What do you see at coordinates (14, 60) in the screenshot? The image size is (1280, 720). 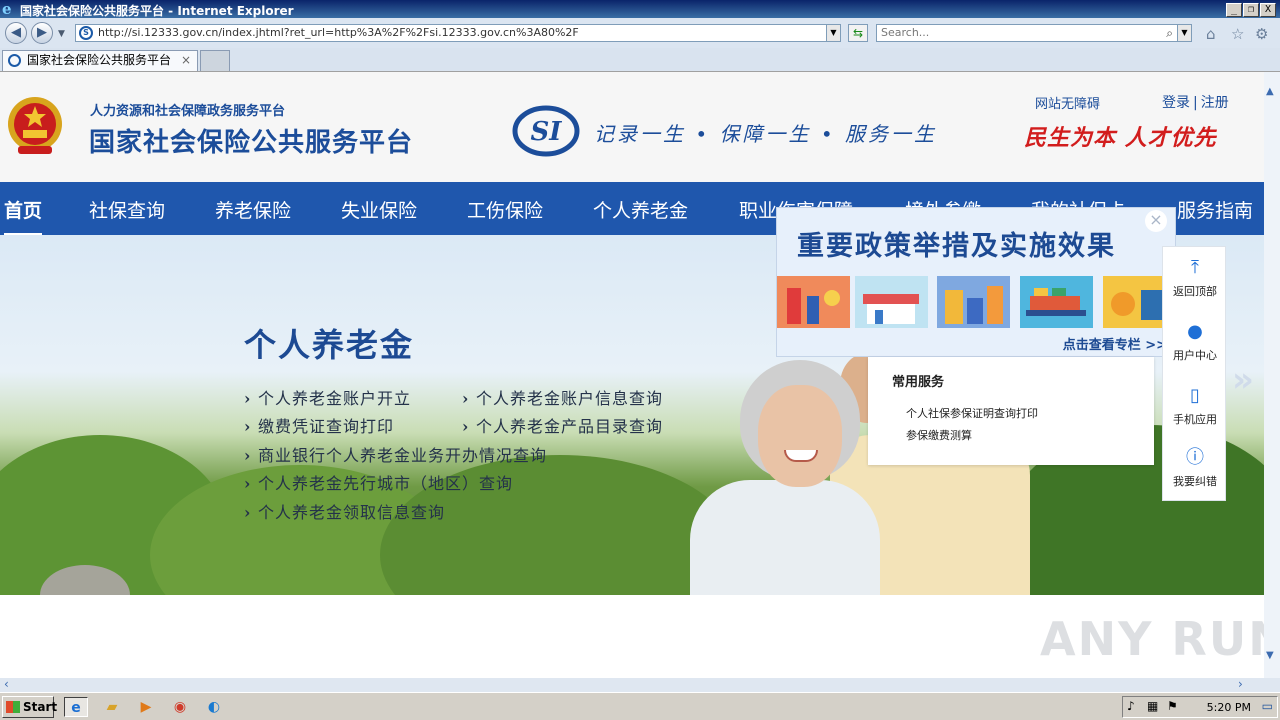 I see `tab-favicon-icon` at bounding box center [14, 60].